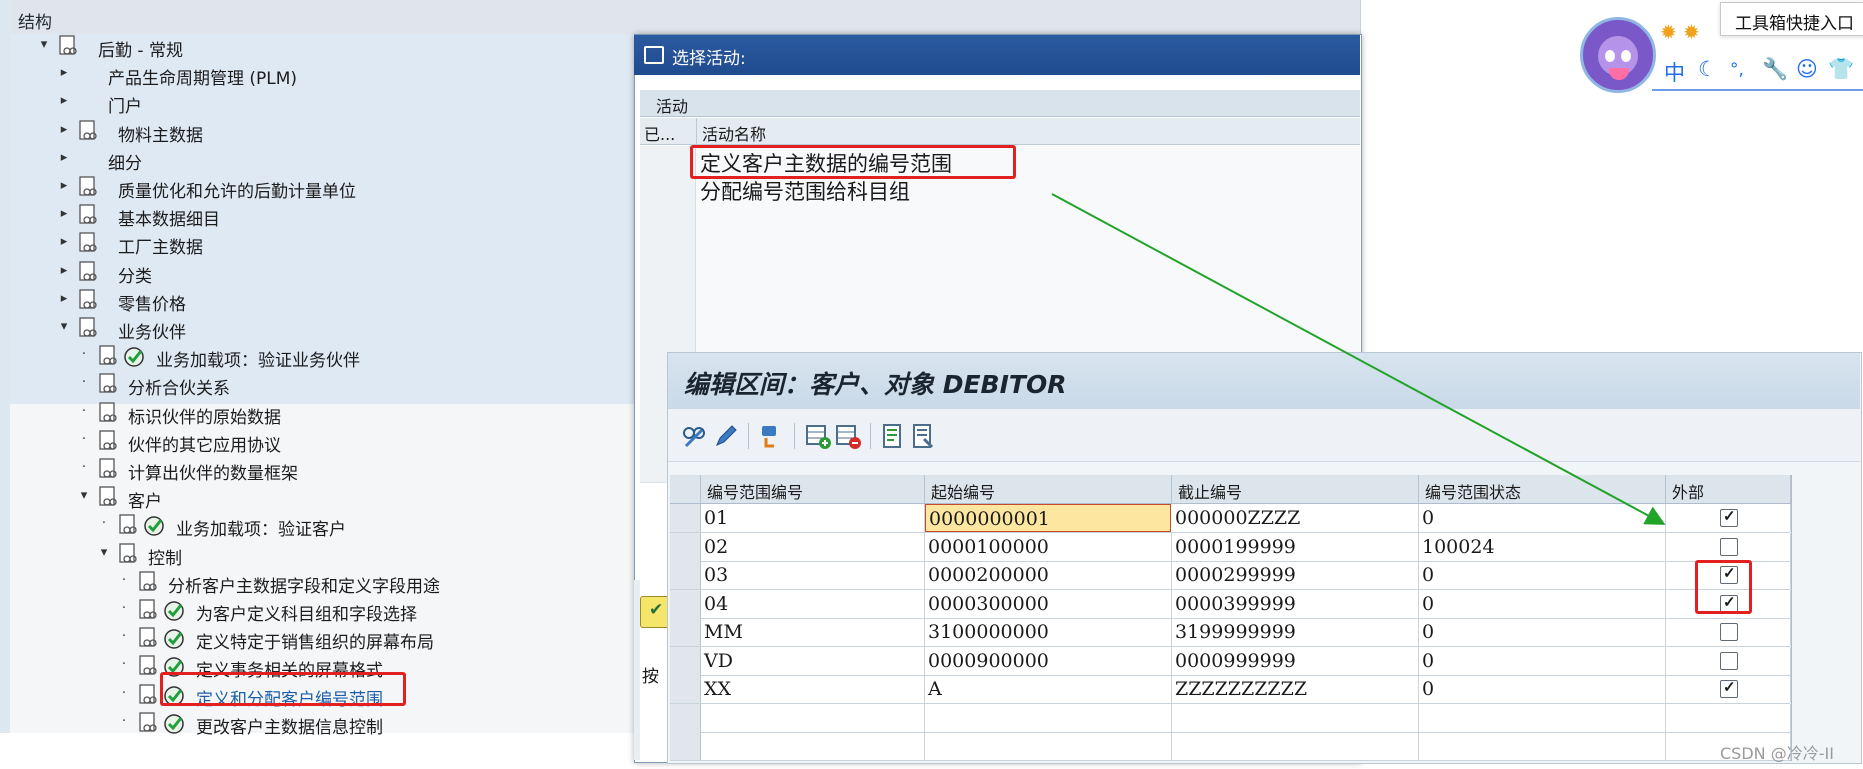  I want to click on table-row: 03 0000200000 0000299999 0 ✓, so click(1230, 575).